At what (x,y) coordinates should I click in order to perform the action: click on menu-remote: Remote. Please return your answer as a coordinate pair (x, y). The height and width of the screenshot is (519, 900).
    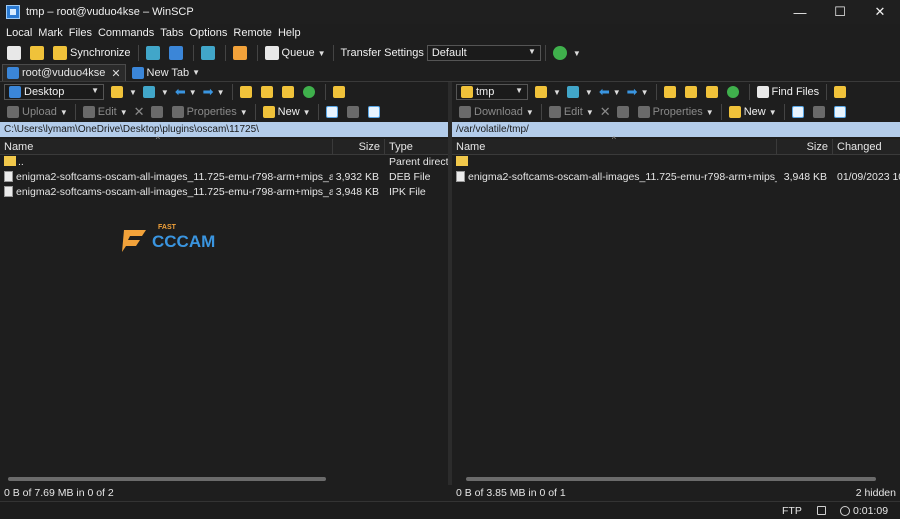
    Looking at the image, I should click on (252, 33).